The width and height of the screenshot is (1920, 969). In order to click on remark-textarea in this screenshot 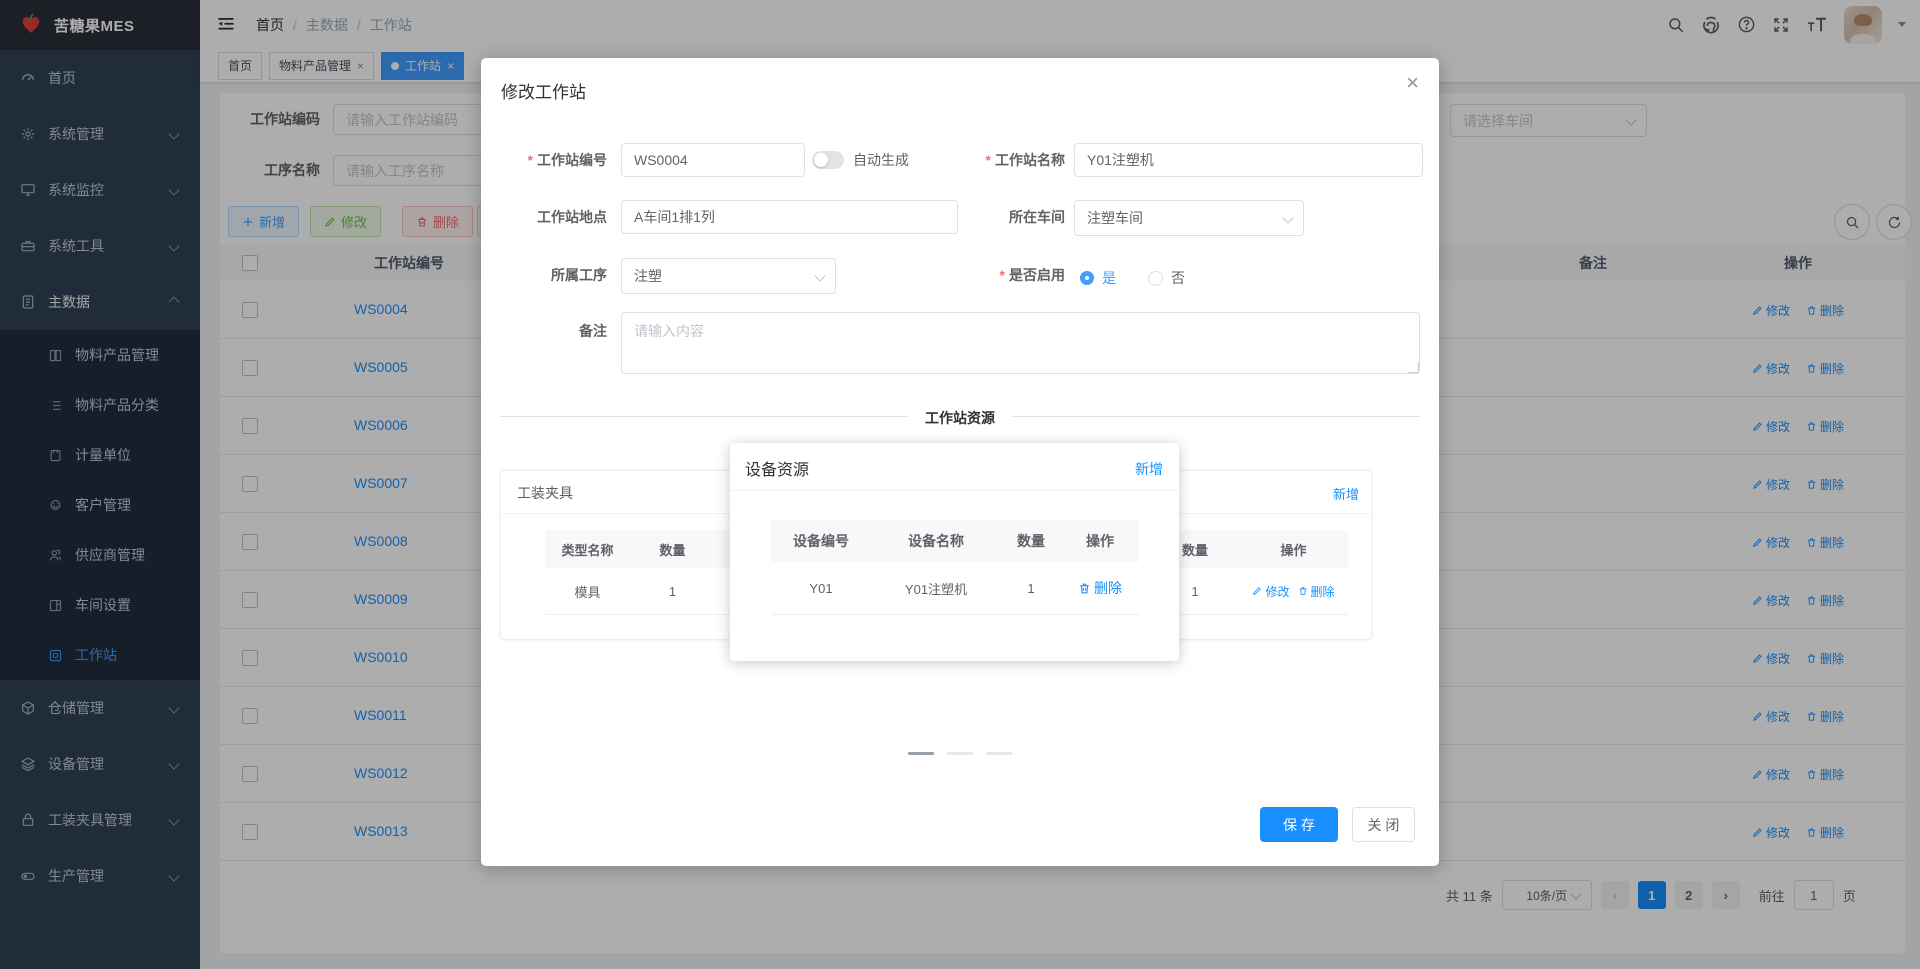, I will do `click(1020, 343)`.